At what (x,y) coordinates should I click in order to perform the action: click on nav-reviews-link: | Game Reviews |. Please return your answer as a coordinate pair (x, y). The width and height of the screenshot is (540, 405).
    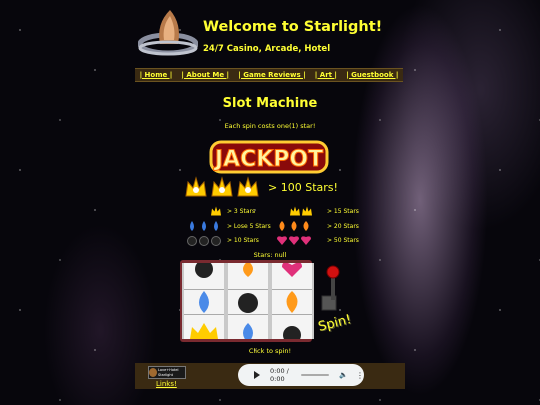
    Looking at the image, I should click on (271, 75).